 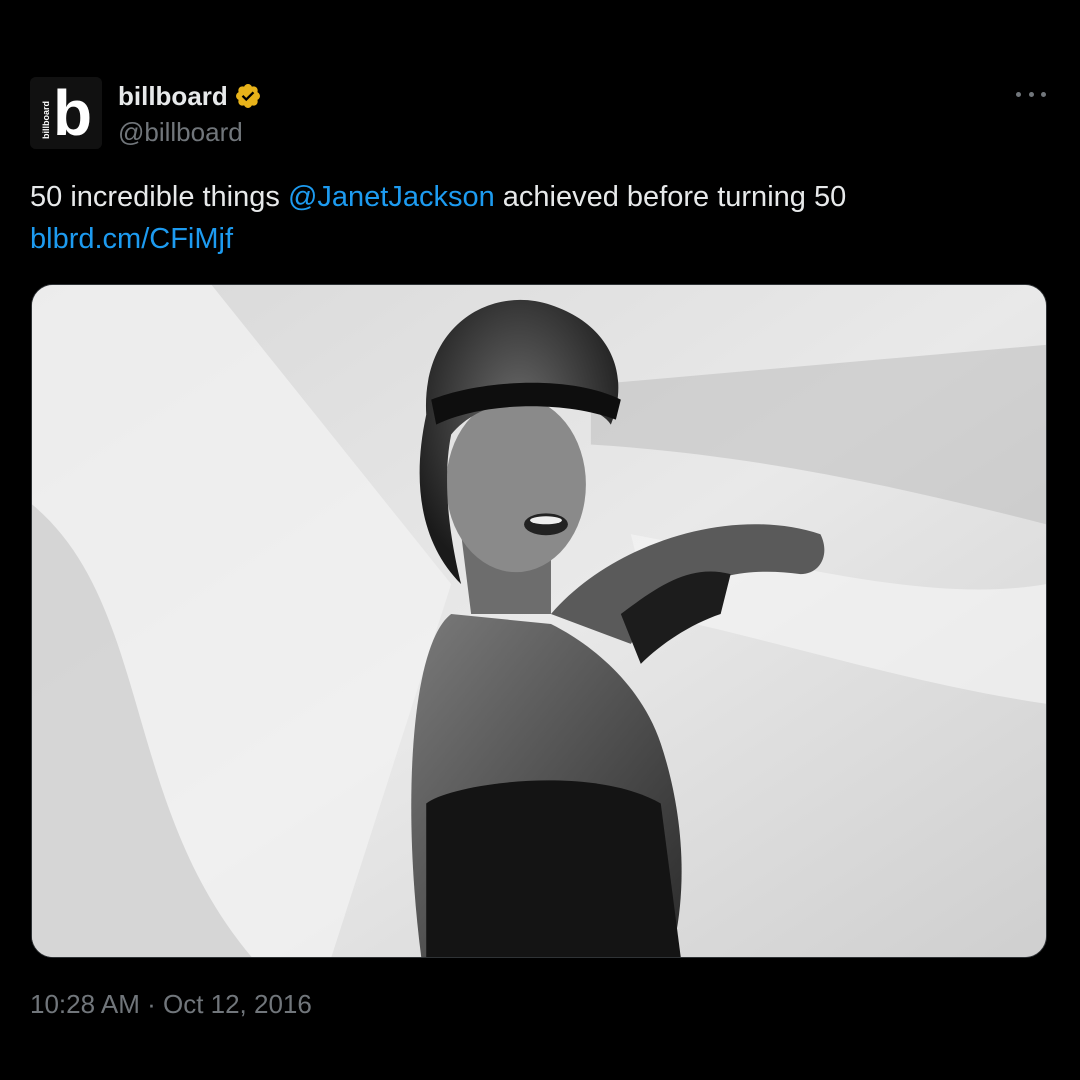 I want to click on verified-badge-icon, so click(x=247, y=96).